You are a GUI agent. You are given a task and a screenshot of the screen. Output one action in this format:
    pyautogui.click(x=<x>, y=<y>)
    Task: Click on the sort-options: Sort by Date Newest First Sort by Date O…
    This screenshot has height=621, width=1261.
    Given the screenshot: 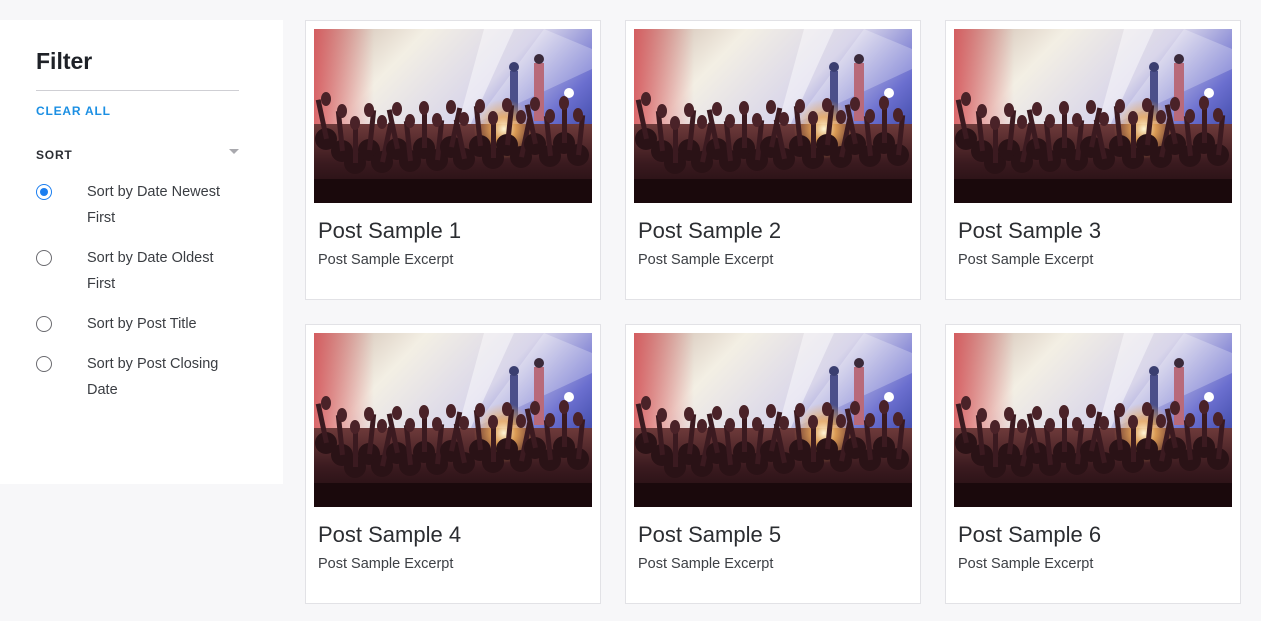 What is the action you would take?
    pyautogui.click(x=137, y=291)
    